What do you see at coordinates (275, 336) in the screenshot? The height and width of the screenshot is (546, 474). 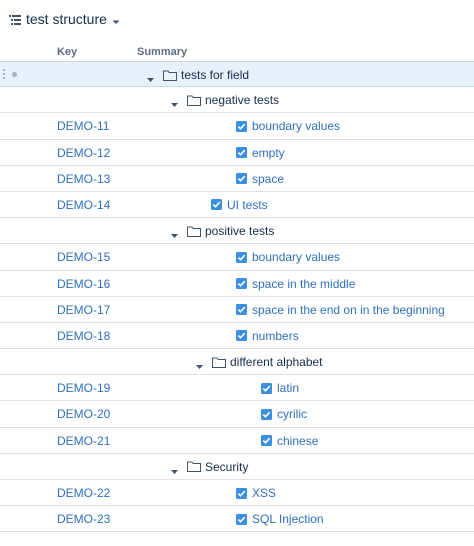 I see `issue-summary-link: numbers` at bounding box center [275, 336].